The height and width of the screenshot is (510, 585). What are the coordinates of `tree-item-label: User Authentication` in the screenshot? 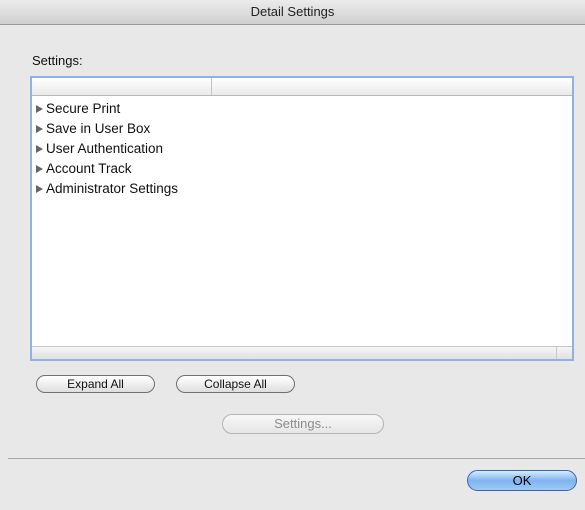 It's located at (105, 148).